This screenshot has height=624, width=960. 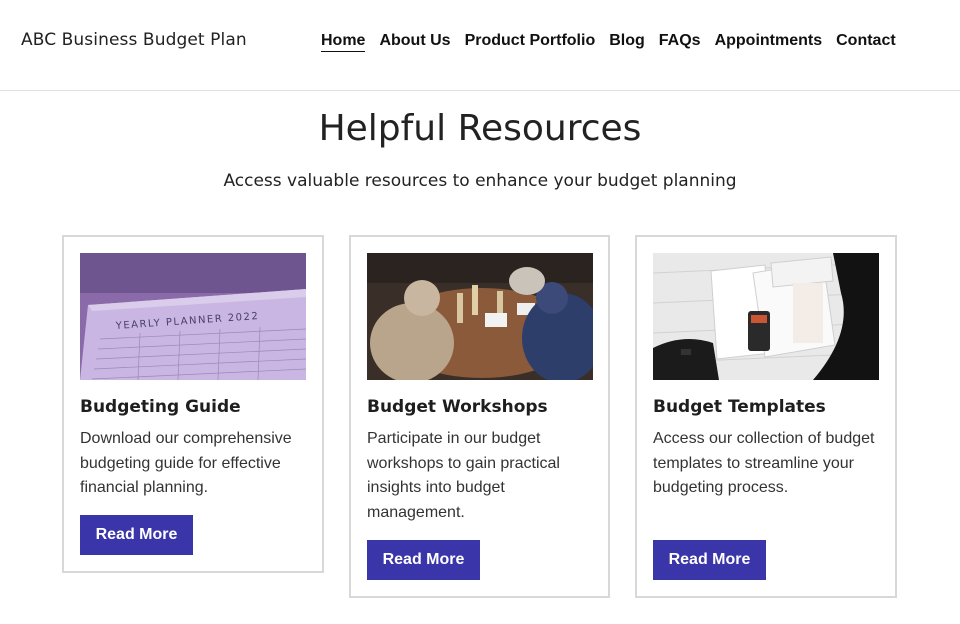 What do you see at coordinates (343, 41) in the screenshot?
I see `nav-home: Home` at bounding box center [343, 41].